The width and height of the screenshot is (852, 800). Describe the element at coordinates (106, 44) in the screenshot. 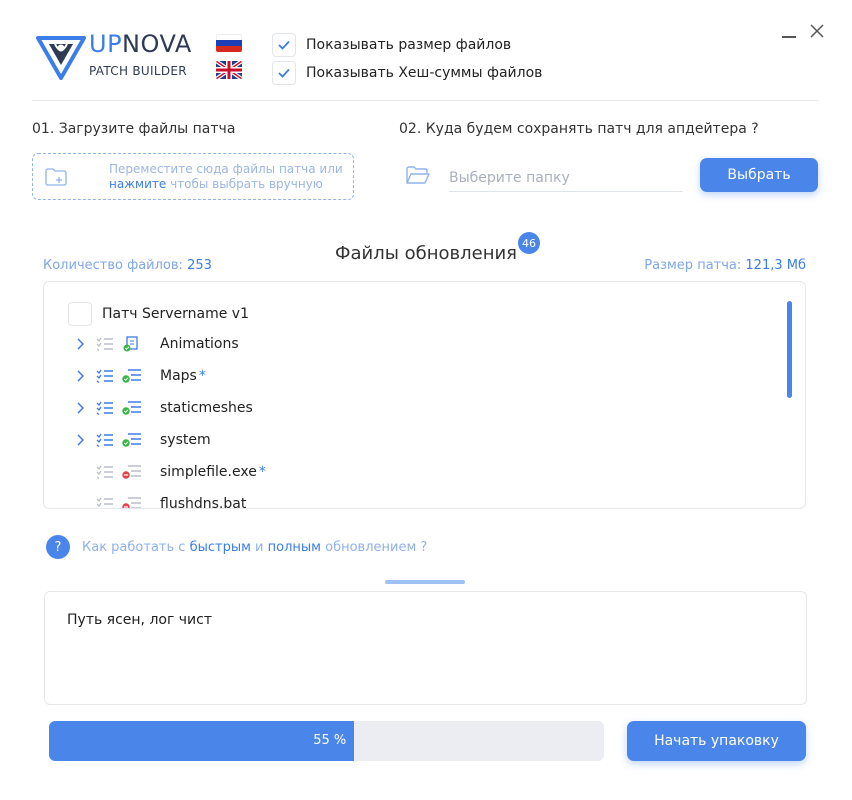

I see `brand-title-part1: UP` at that location.